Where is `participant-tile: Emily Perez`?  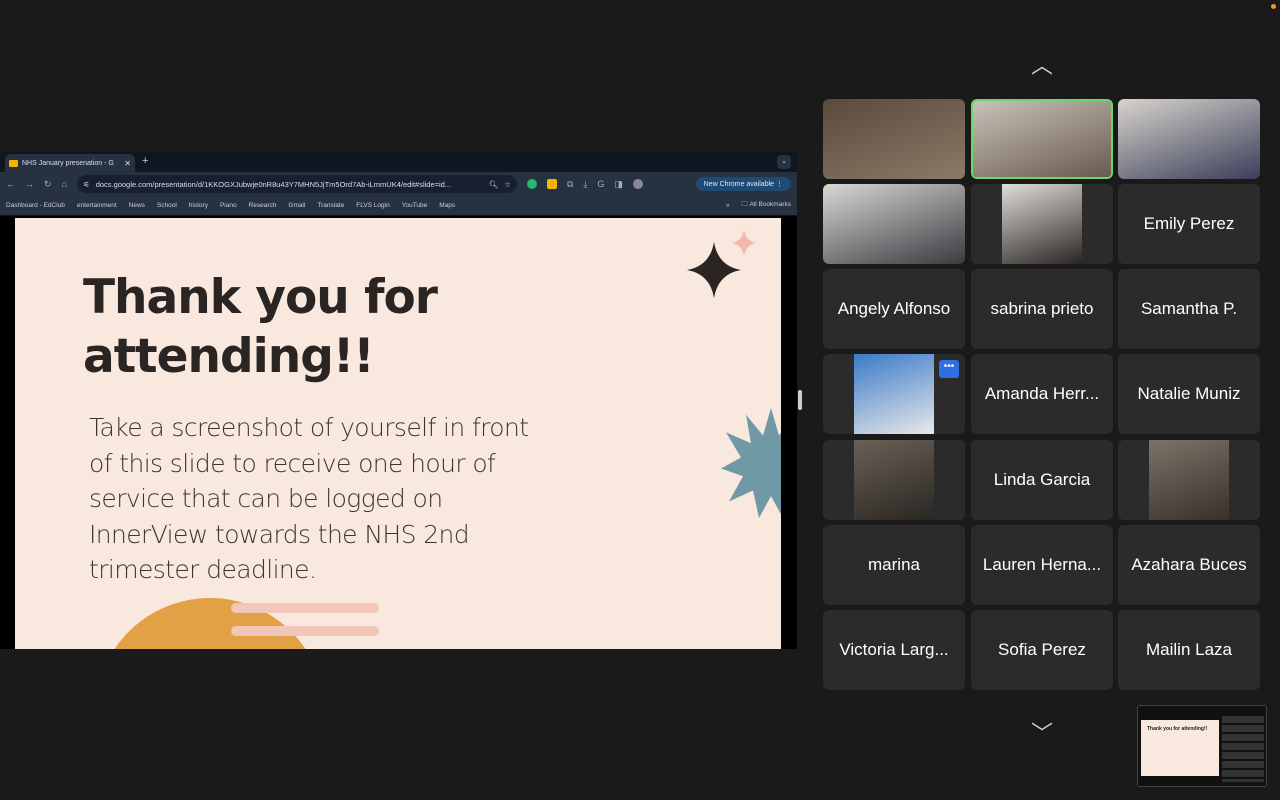 participant-tile: Emily Perez is located at coordinates (1189, 224).